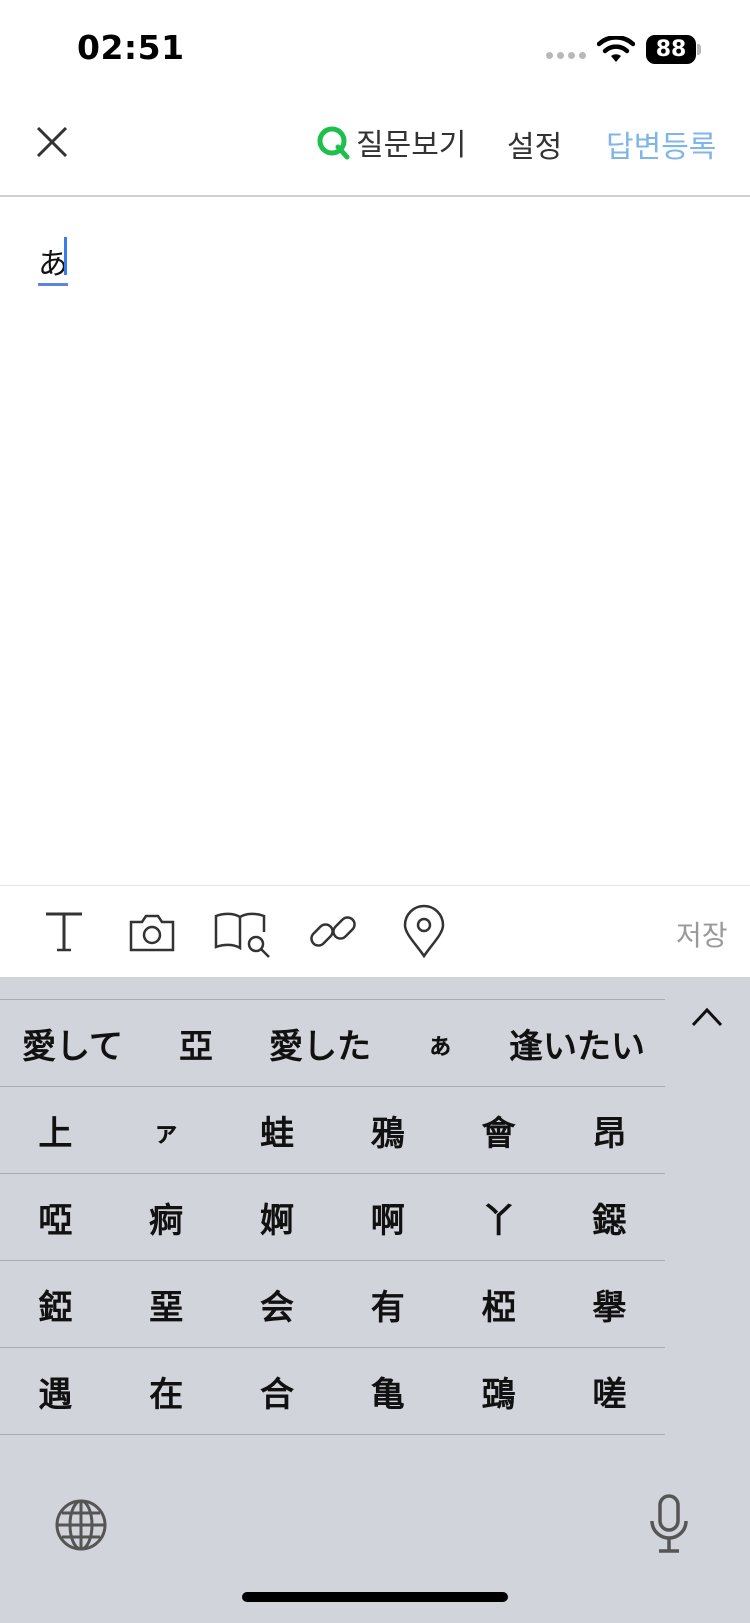 The height and width of the screenshot is (1623, 750). I want to click on candidate-item: 合, so click(277, 1391).